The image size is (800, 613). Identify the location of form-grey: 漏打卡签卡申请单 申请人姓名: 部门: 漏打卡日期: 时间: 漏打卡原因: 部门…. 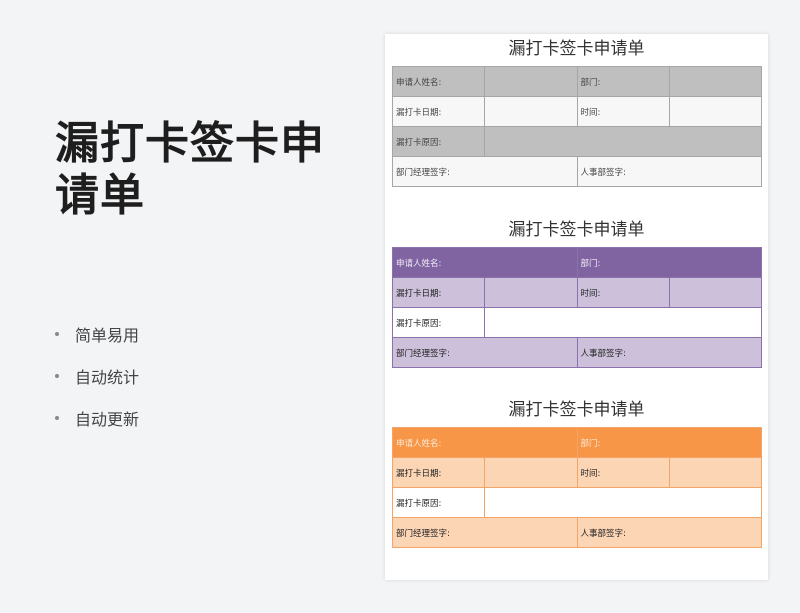
(577, 110).